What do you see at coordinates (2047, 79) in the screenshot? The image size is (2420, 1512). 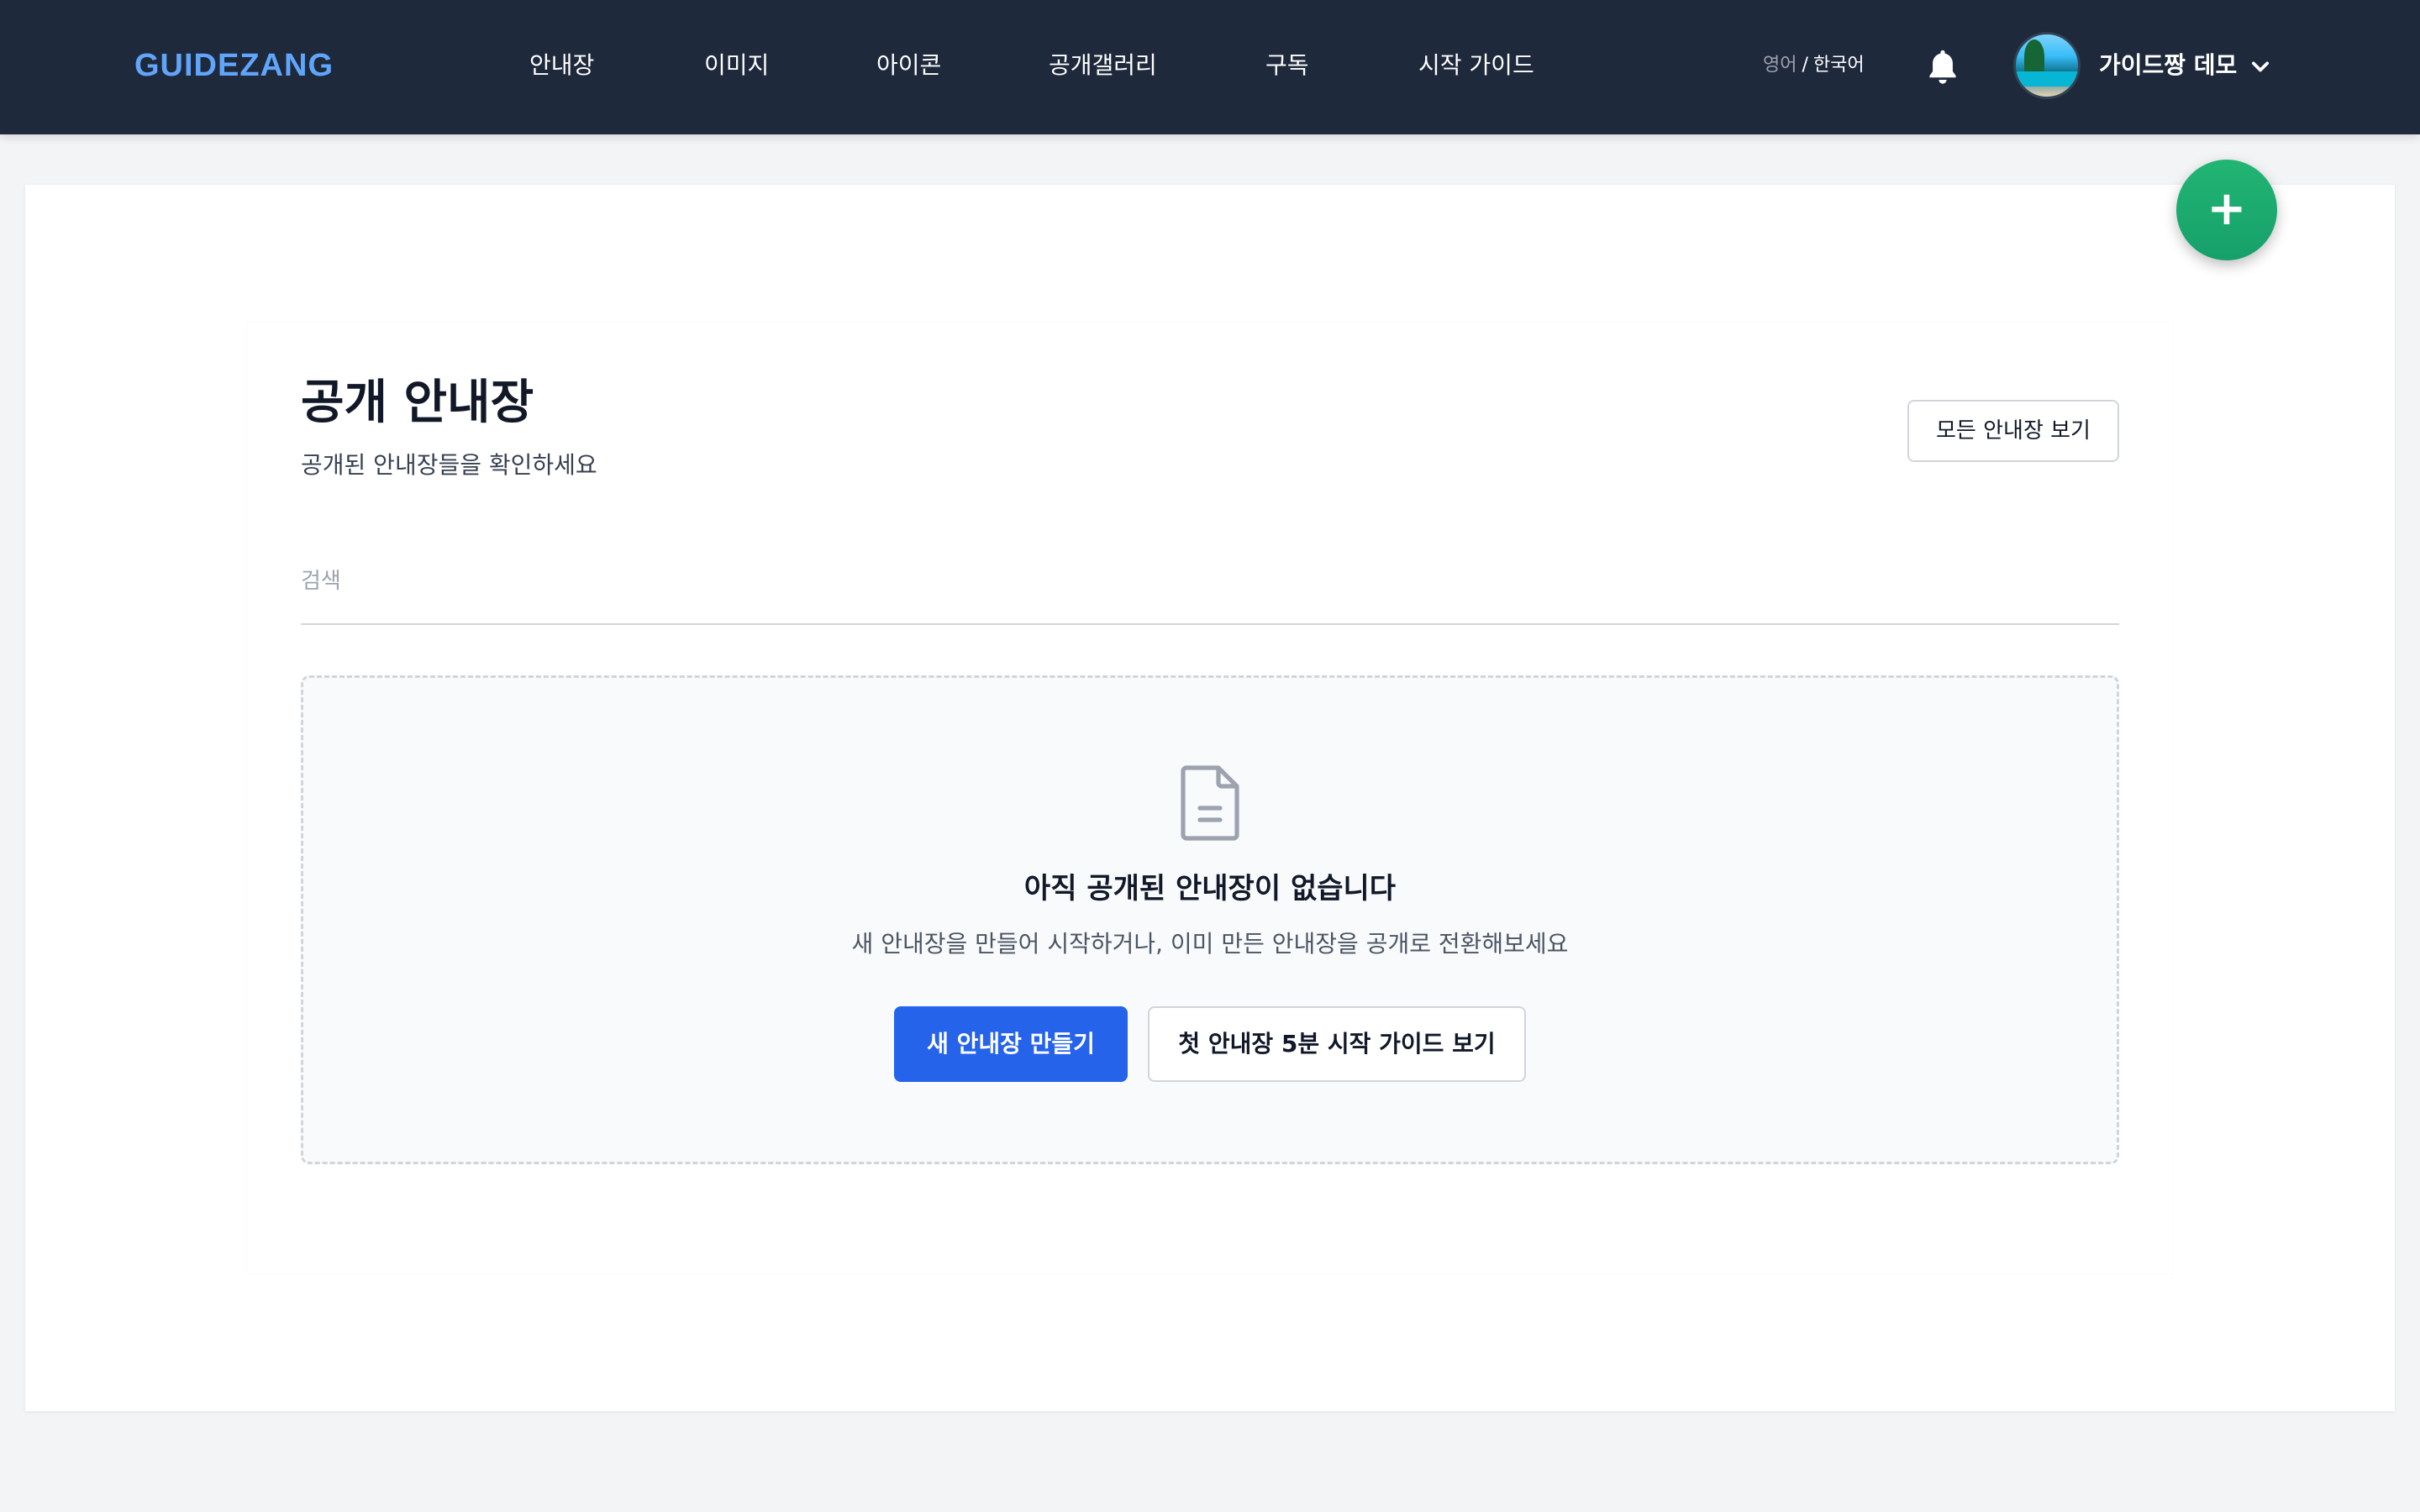 I see `avatar-pool-shape` at bounding box center [2047, 79].